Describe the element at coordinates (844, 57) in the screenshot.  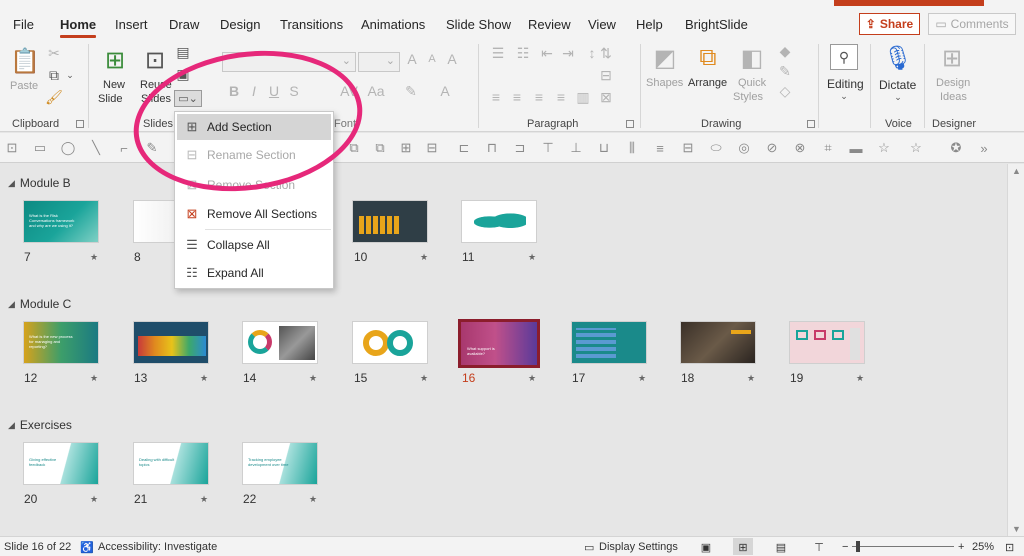
I see `find-icon: ⚲` at that location.